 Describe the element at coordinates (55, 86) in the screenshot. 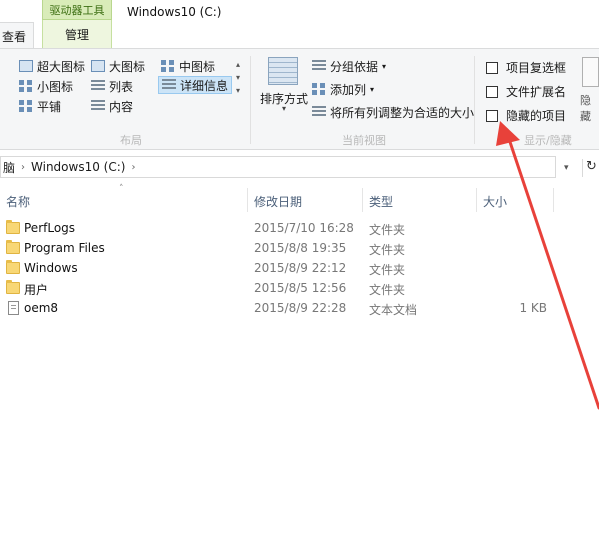

I see `layout-item-label: 小图标` at that location.